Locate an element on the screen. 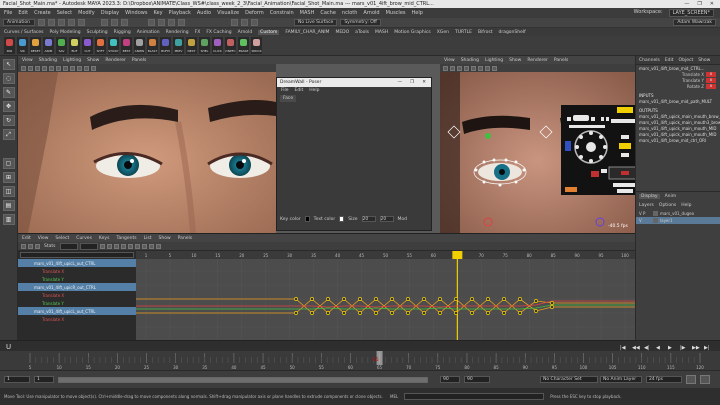  ipr-render-icon is located at coordinates (244, 22).